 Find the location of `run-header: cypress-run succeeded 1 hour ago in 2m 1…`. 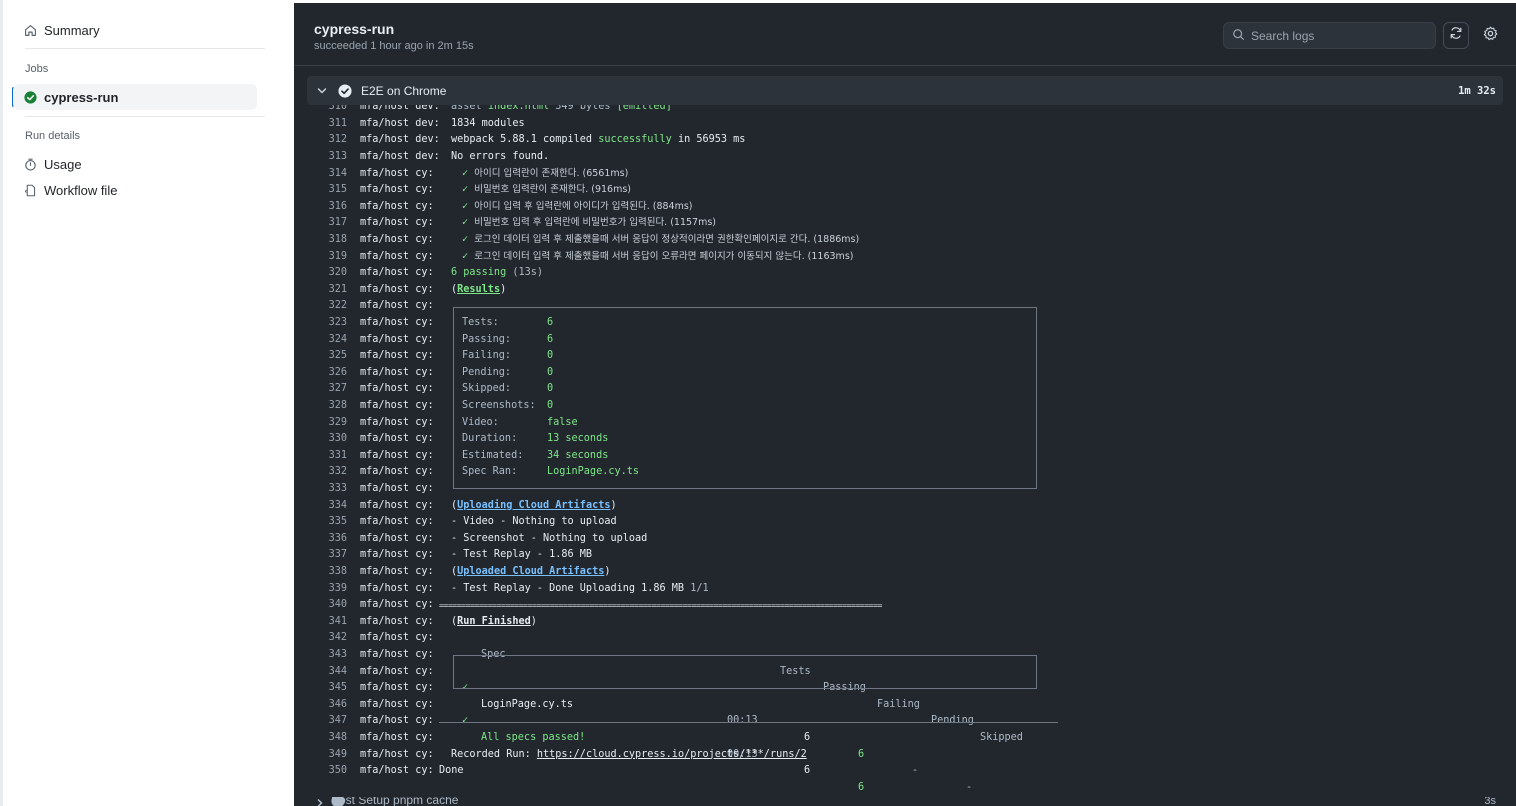

run-header: cypress-run succeeded 1 hour ago in 2m 1… is located at coordinates (905, 34).